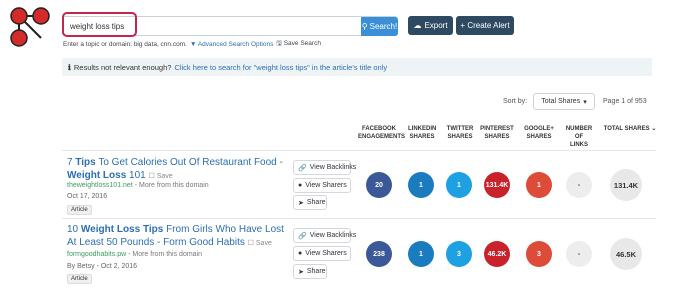  Describe the element at coordinates (87, 196) in the screenshot. I see `result-date: Oct 17, 2016` at that location.